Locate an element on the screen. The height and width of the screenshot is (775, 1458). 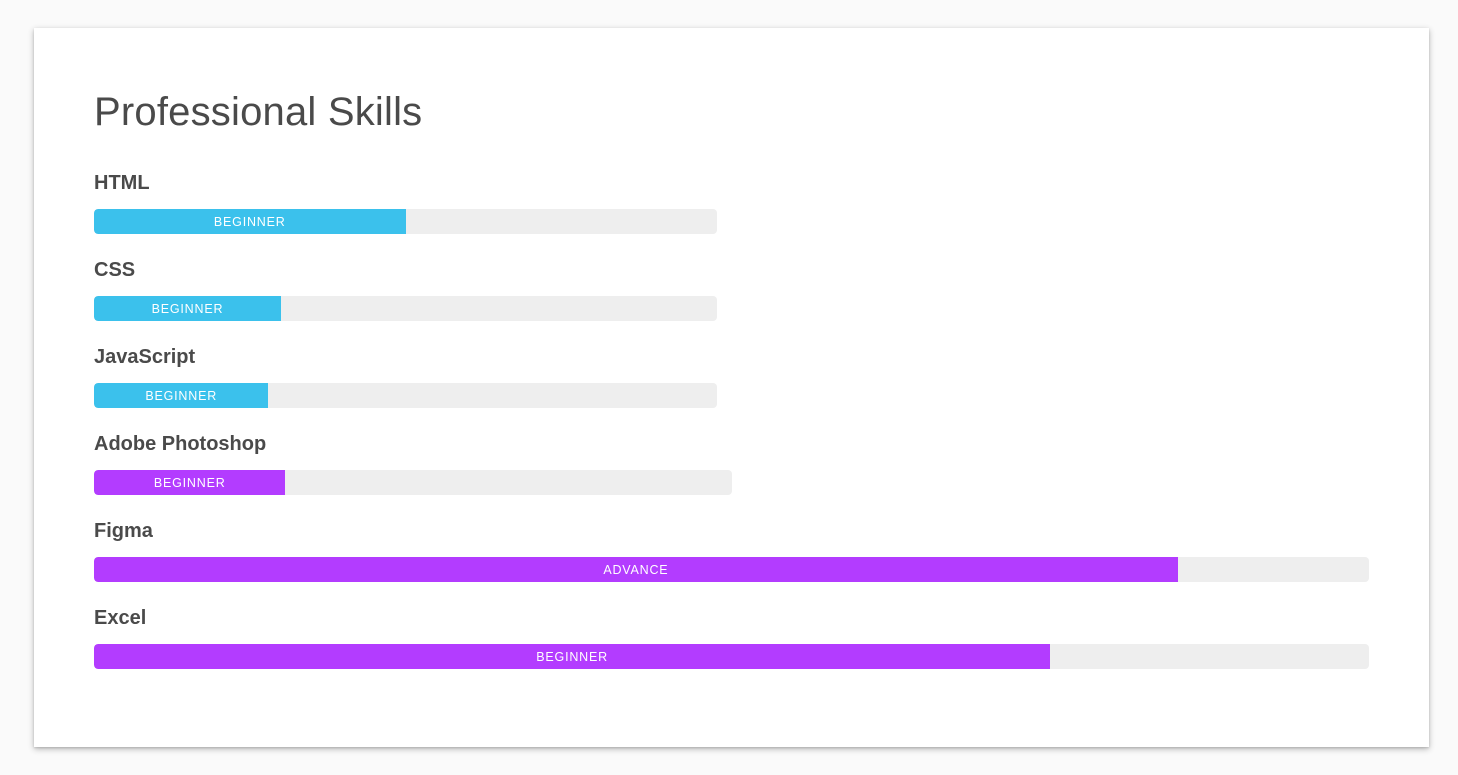
skill-name: JavaScript is located at coordinates (145, 357).